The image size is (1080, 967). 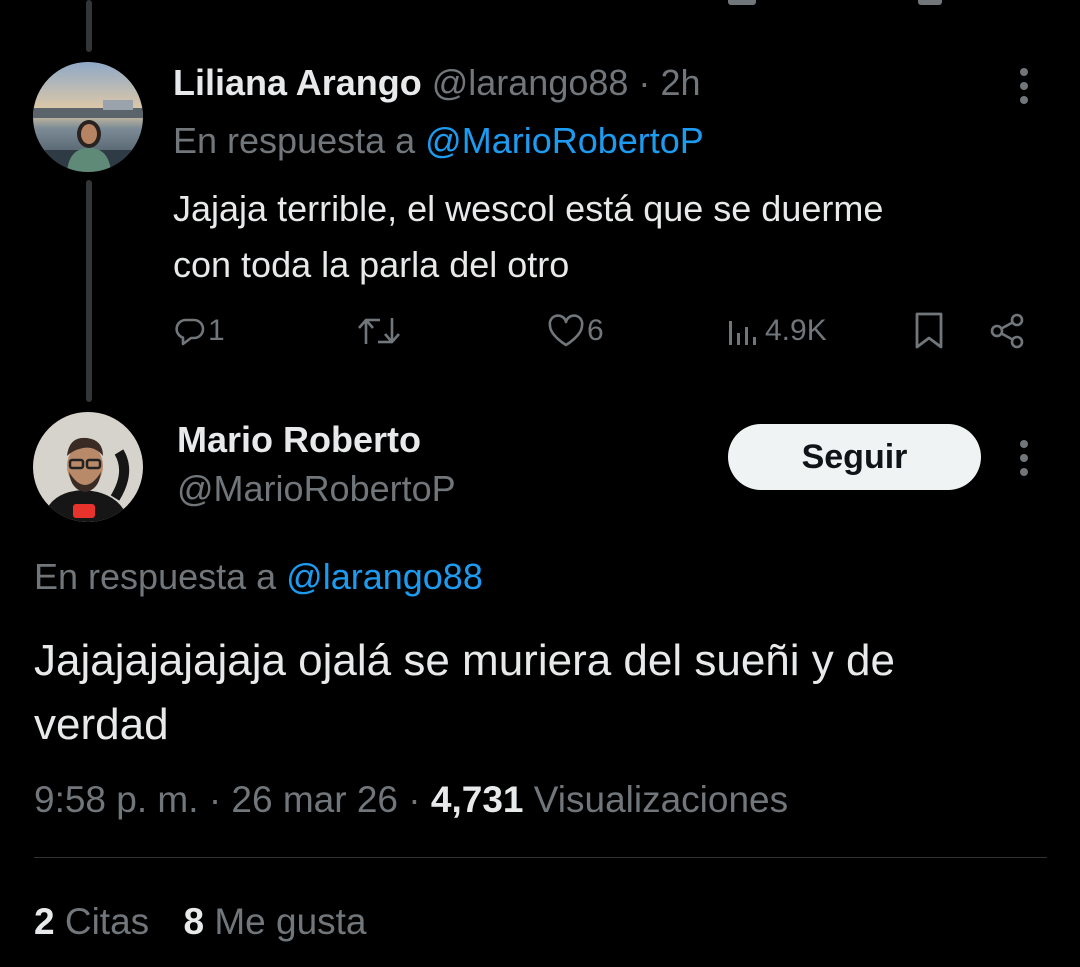 I want to click on tweet-date: 26 mar 26, so click(x=314, y=799).